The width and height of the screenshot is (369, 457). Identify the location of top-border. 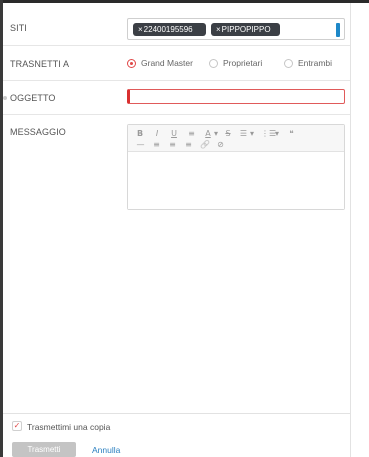
(184, 1).